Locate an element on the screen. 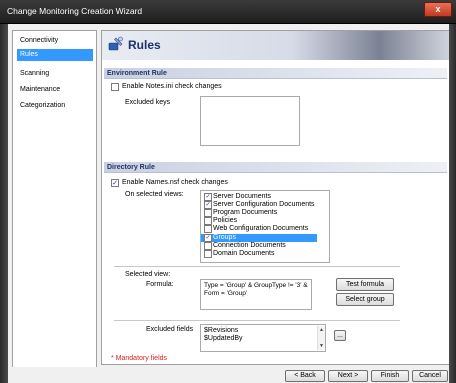  list-item: ✓ Server Documents is located at coordinates (259, 197).